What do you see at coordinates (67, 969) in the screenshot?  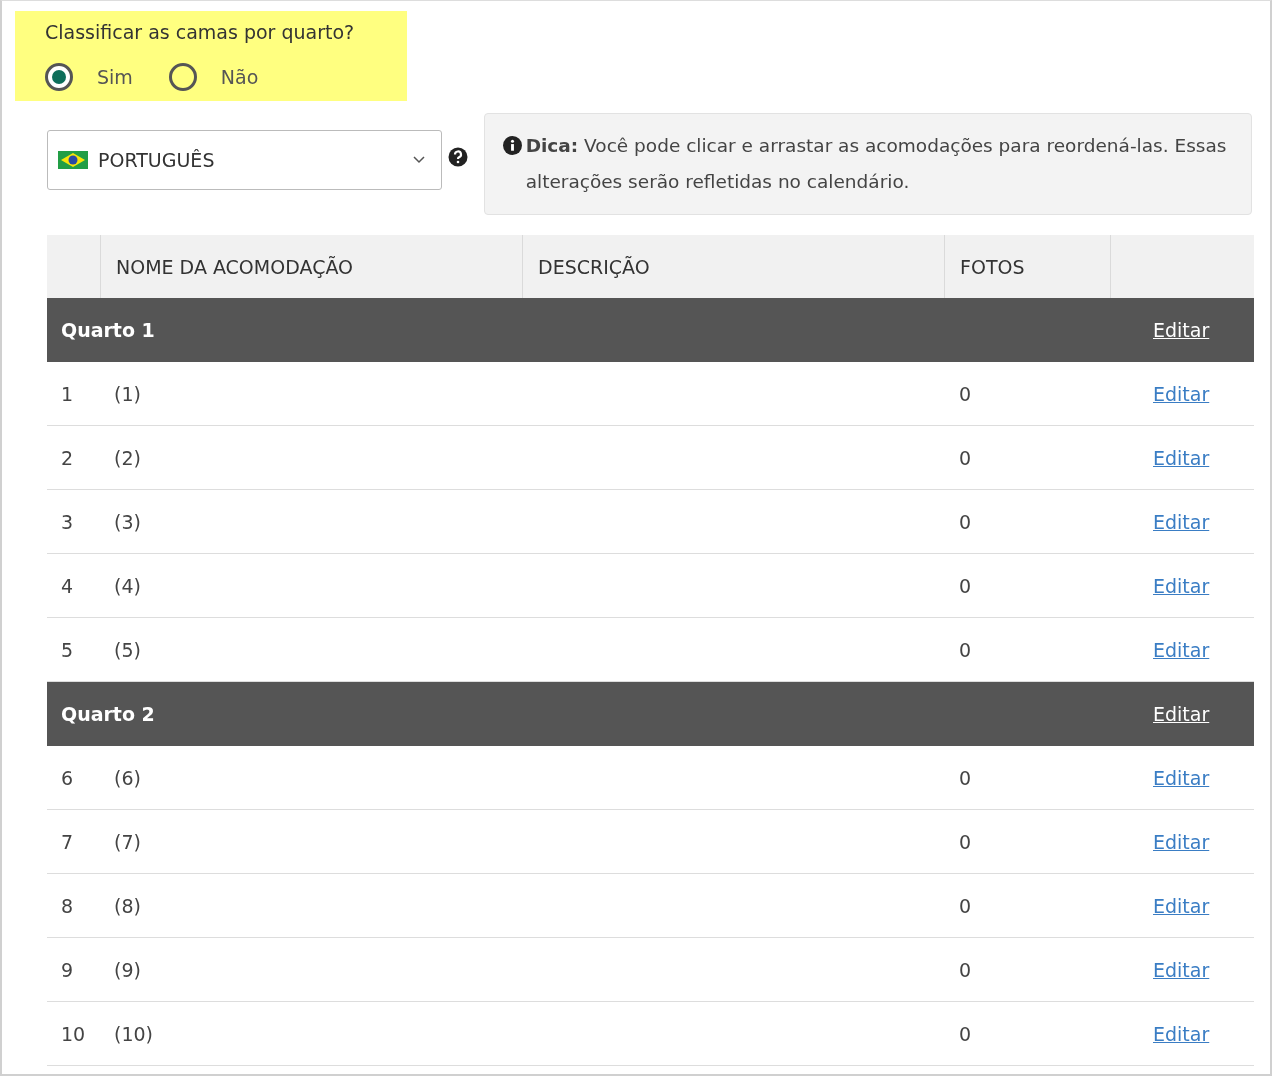 I see `row-number: 9` at bounding box center [67, 969].